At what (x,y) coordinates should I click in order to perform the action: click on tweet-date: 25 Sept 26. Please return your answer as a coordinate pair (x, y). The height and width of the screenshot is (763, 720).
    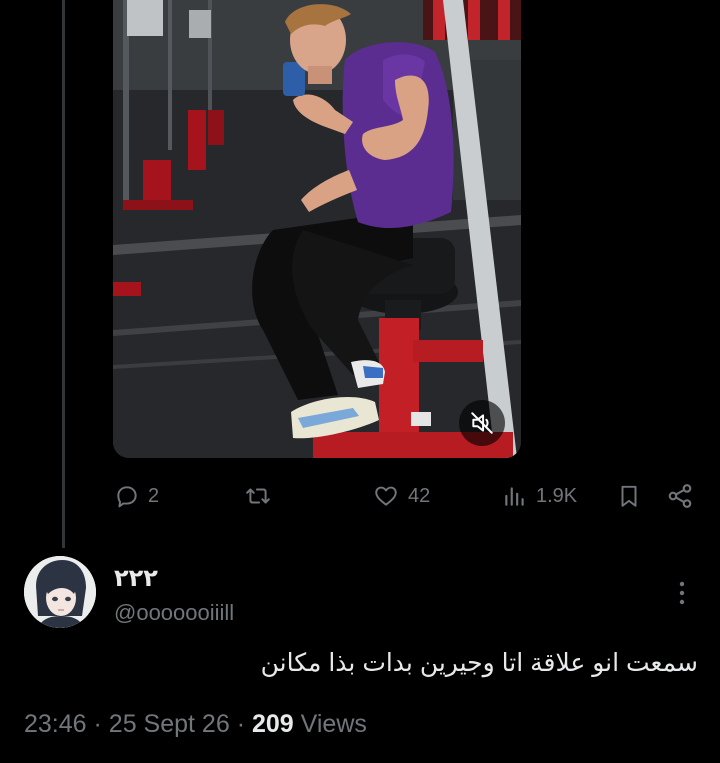
    Looking at the image, I should click on (169, 724).